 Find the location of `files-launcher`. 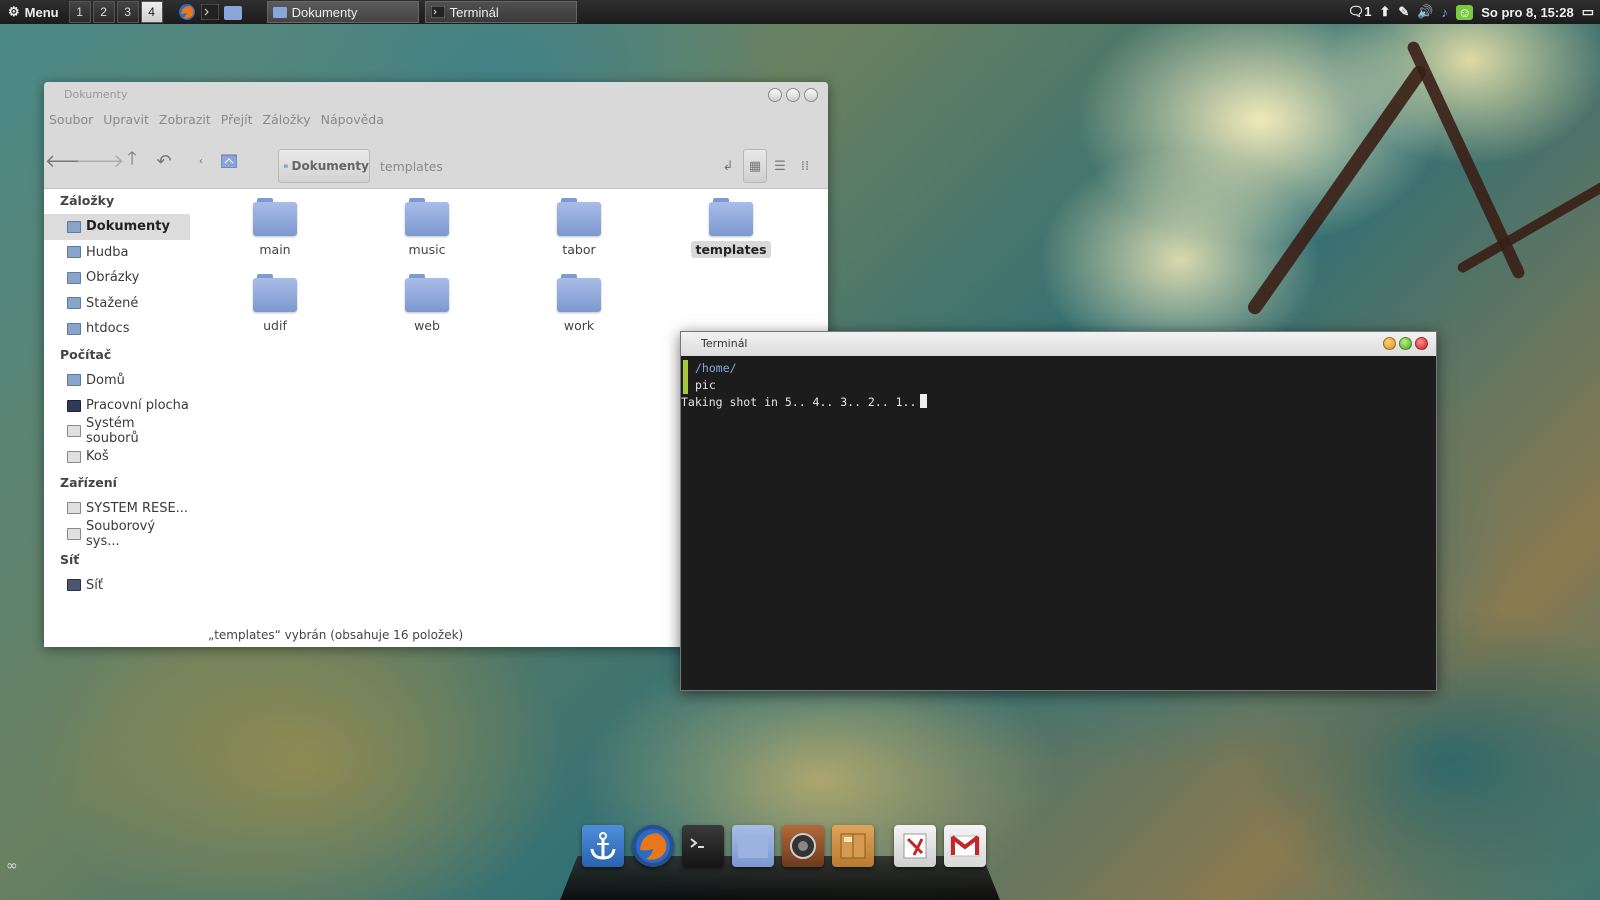

files-launcher is located at coordinates (233, 12).